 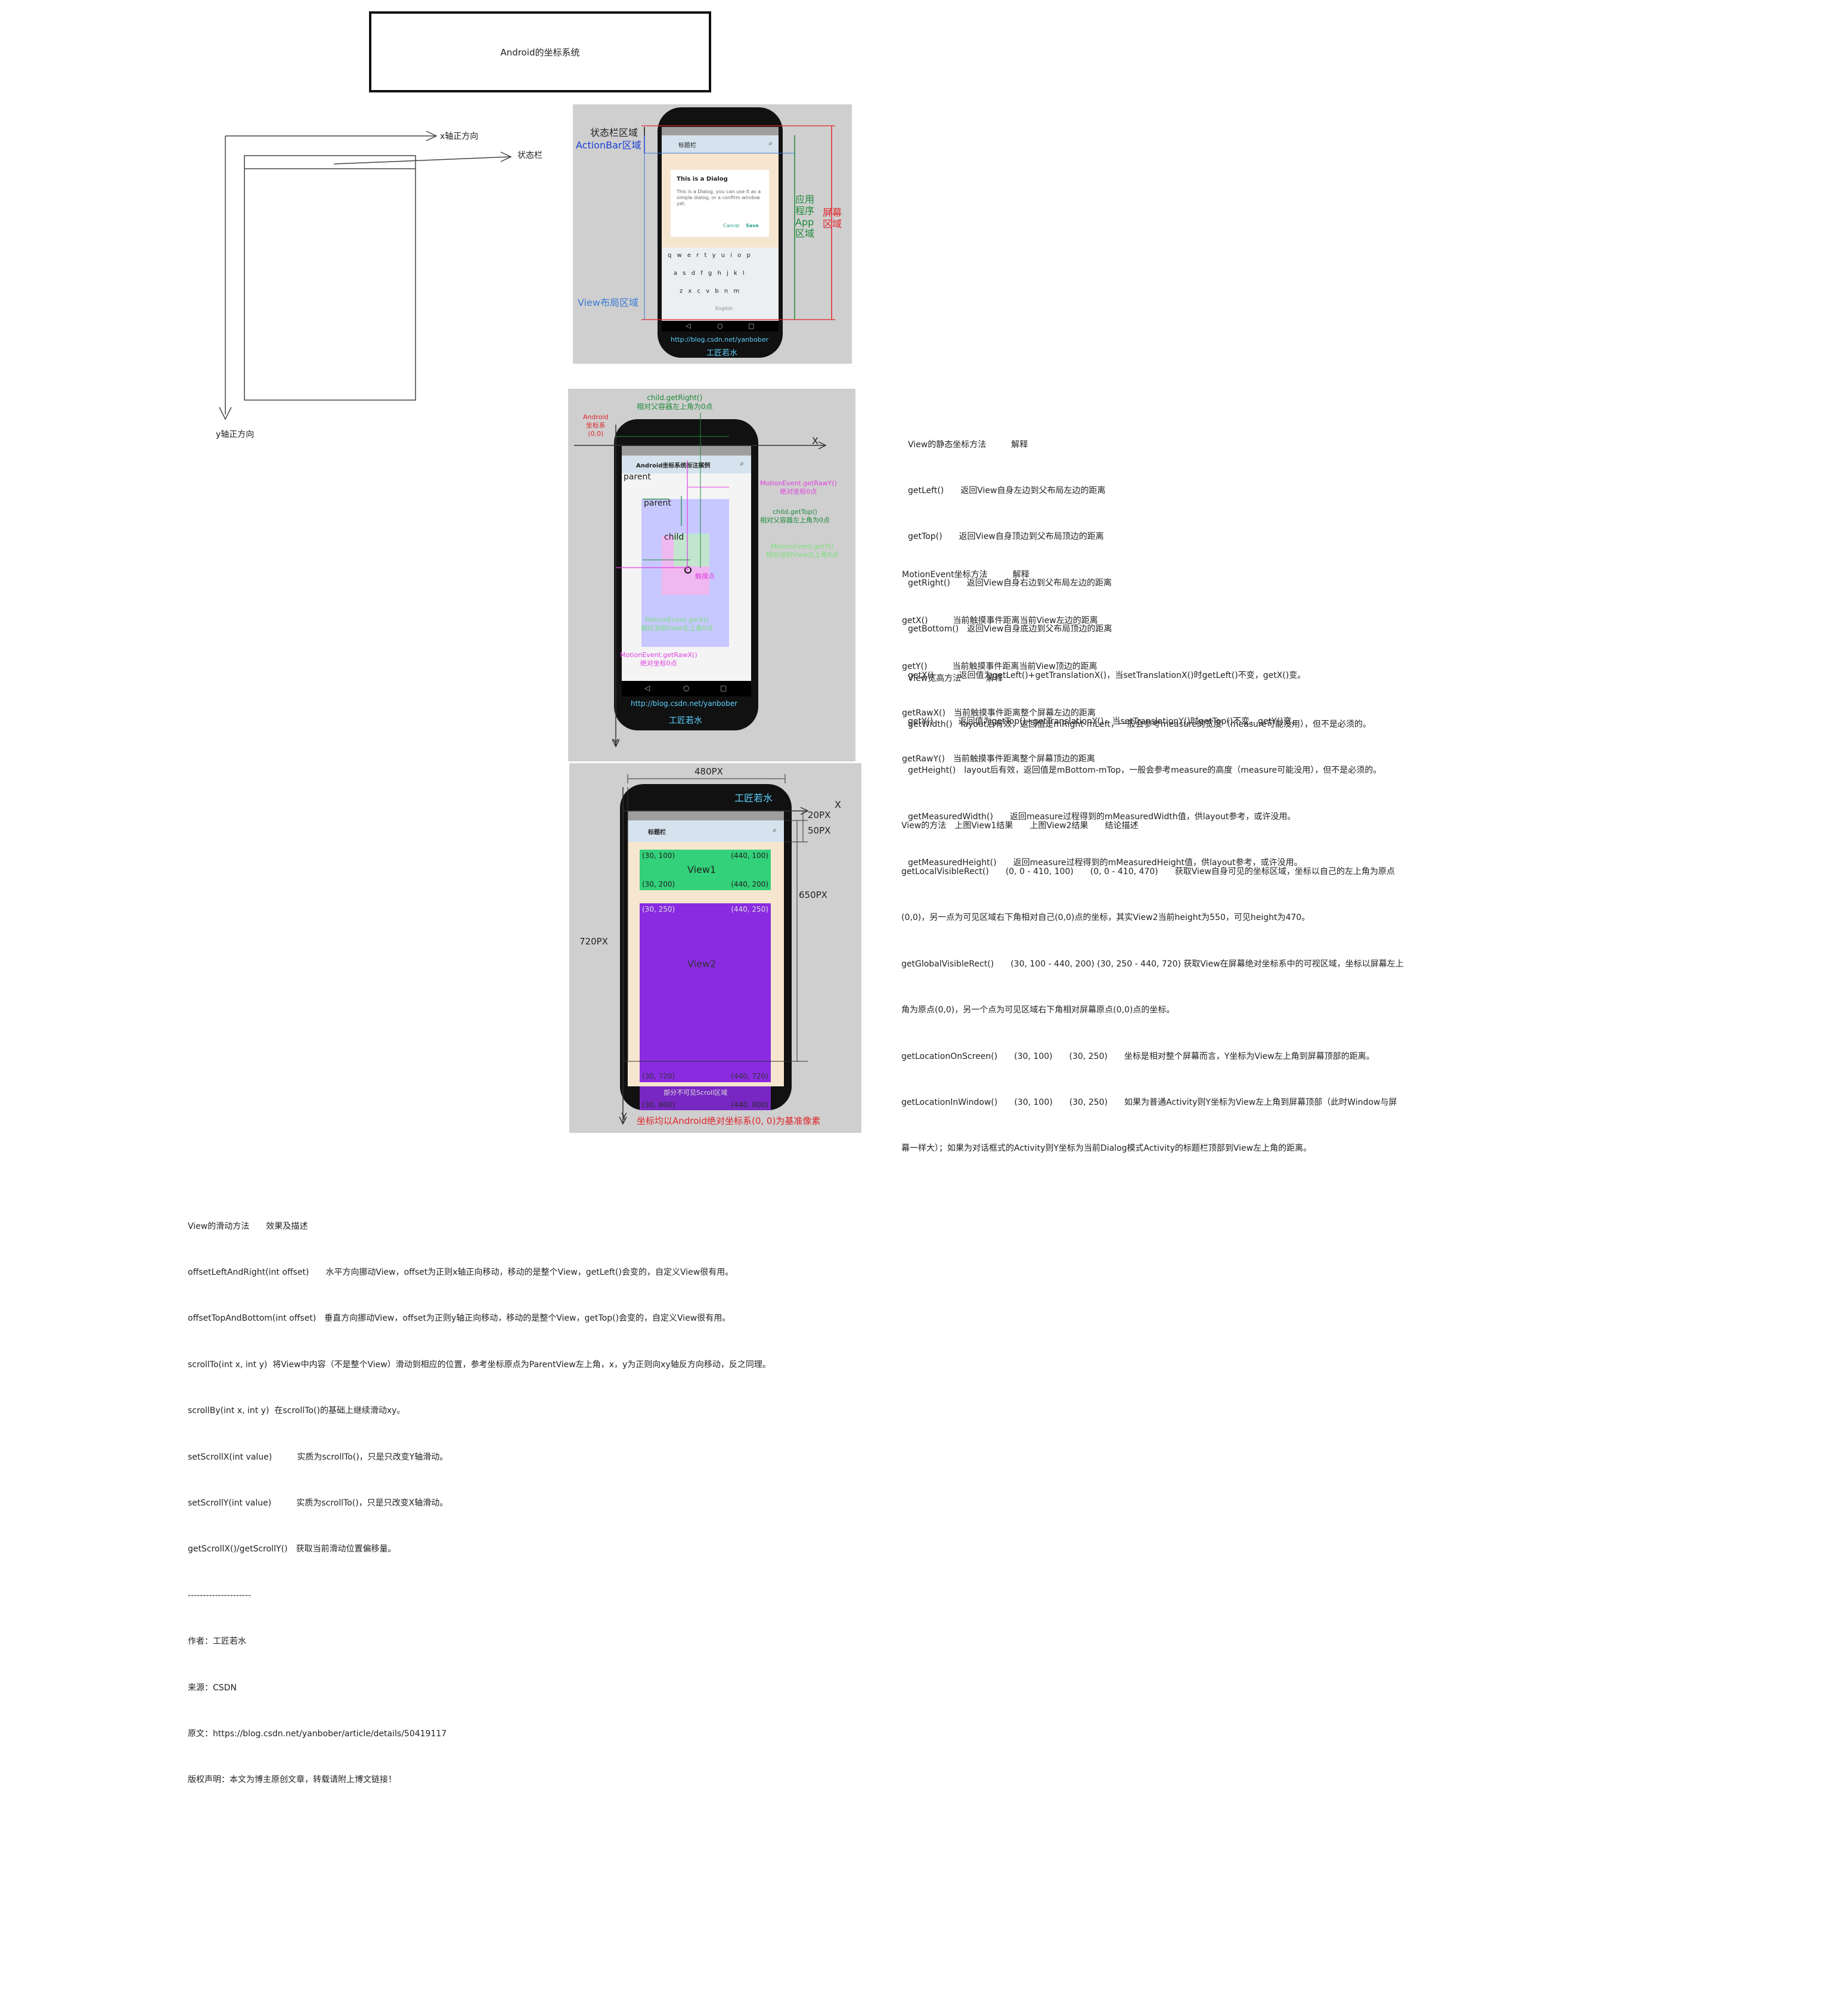 What do you see at coordinates (608, 302) in the screenshot?
I see `view-region-label: View布局区域` at bounding box center [608, 302].